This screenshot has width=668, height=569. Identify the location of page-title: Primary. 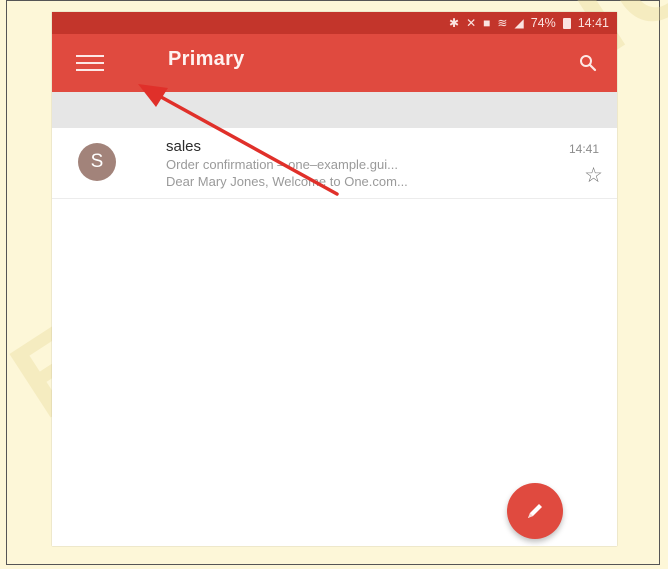
(206, 59).